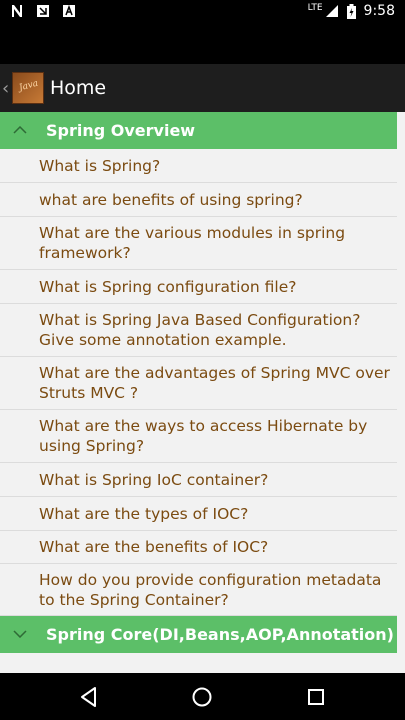 This screenshot has width=405, height=720. What do you see at coordinates (202, 44) in the screenshot?
I see `status-spacer` at bounding box center [202, 44].